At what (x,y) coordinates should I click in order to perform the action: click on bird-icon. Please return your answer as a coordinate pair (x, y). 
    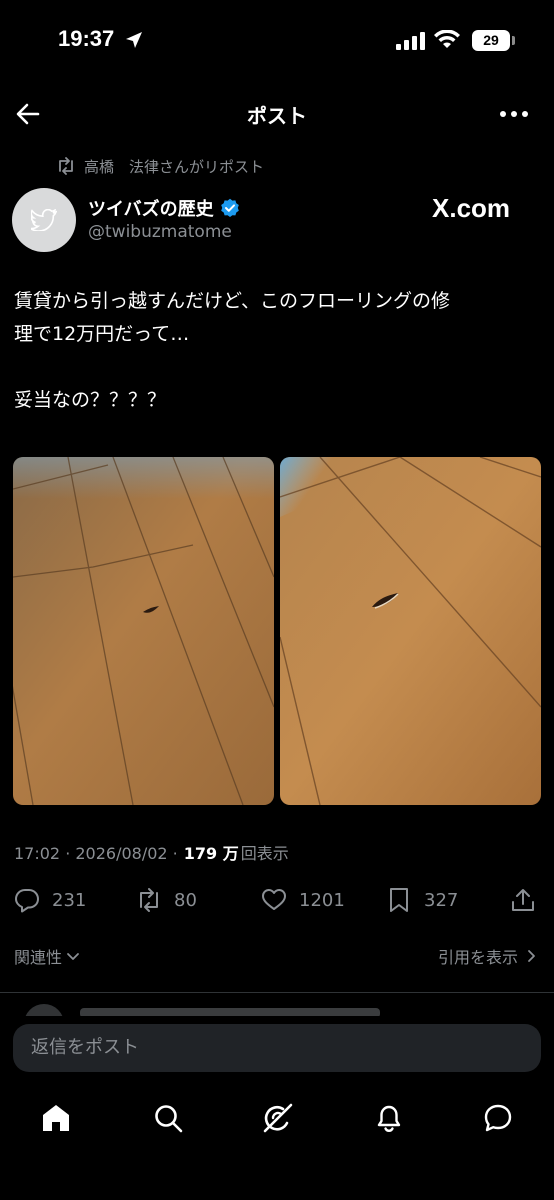
    Looking at the image, I should click on (44, 220).